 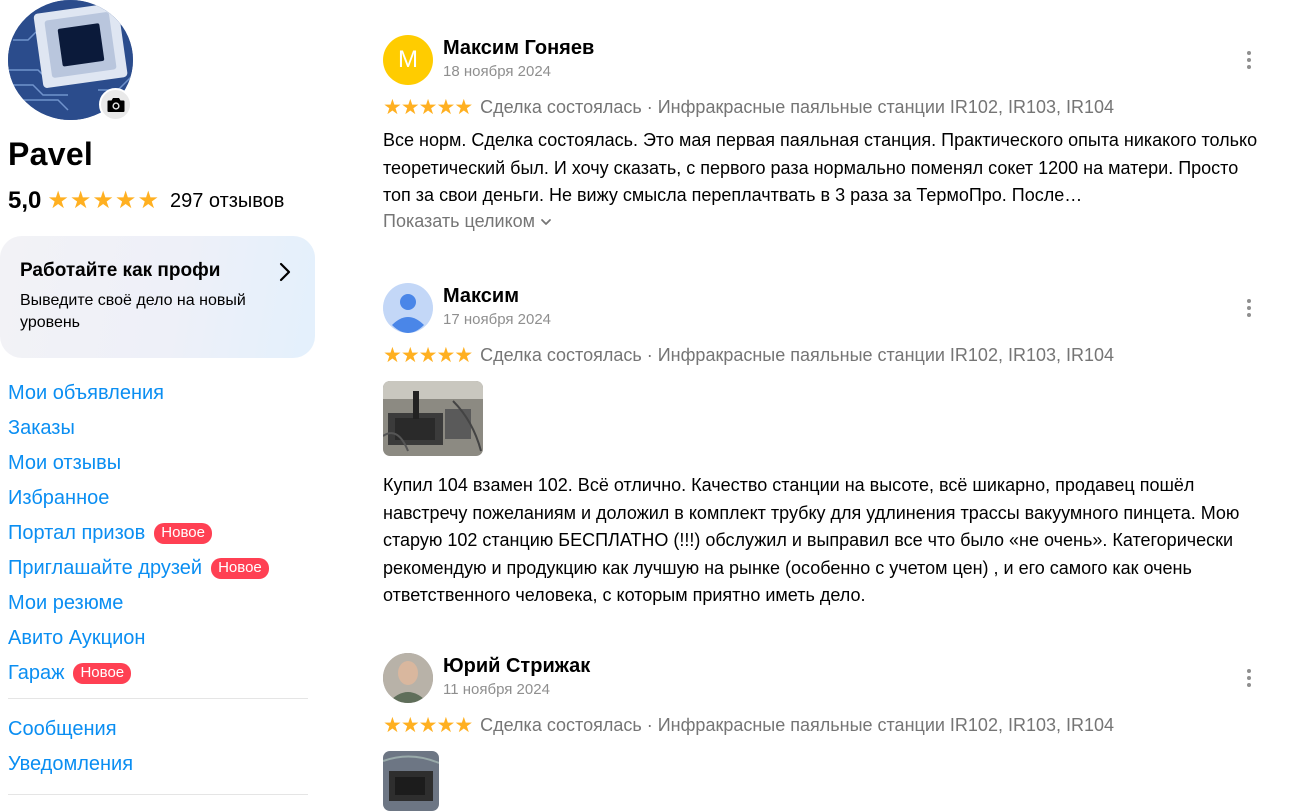 What do you see at coordinates (833, 678) in the screenshot?
I see `review-header: Юрий Стрижак 11 ноября 2024` at bounding box center [833, 678].